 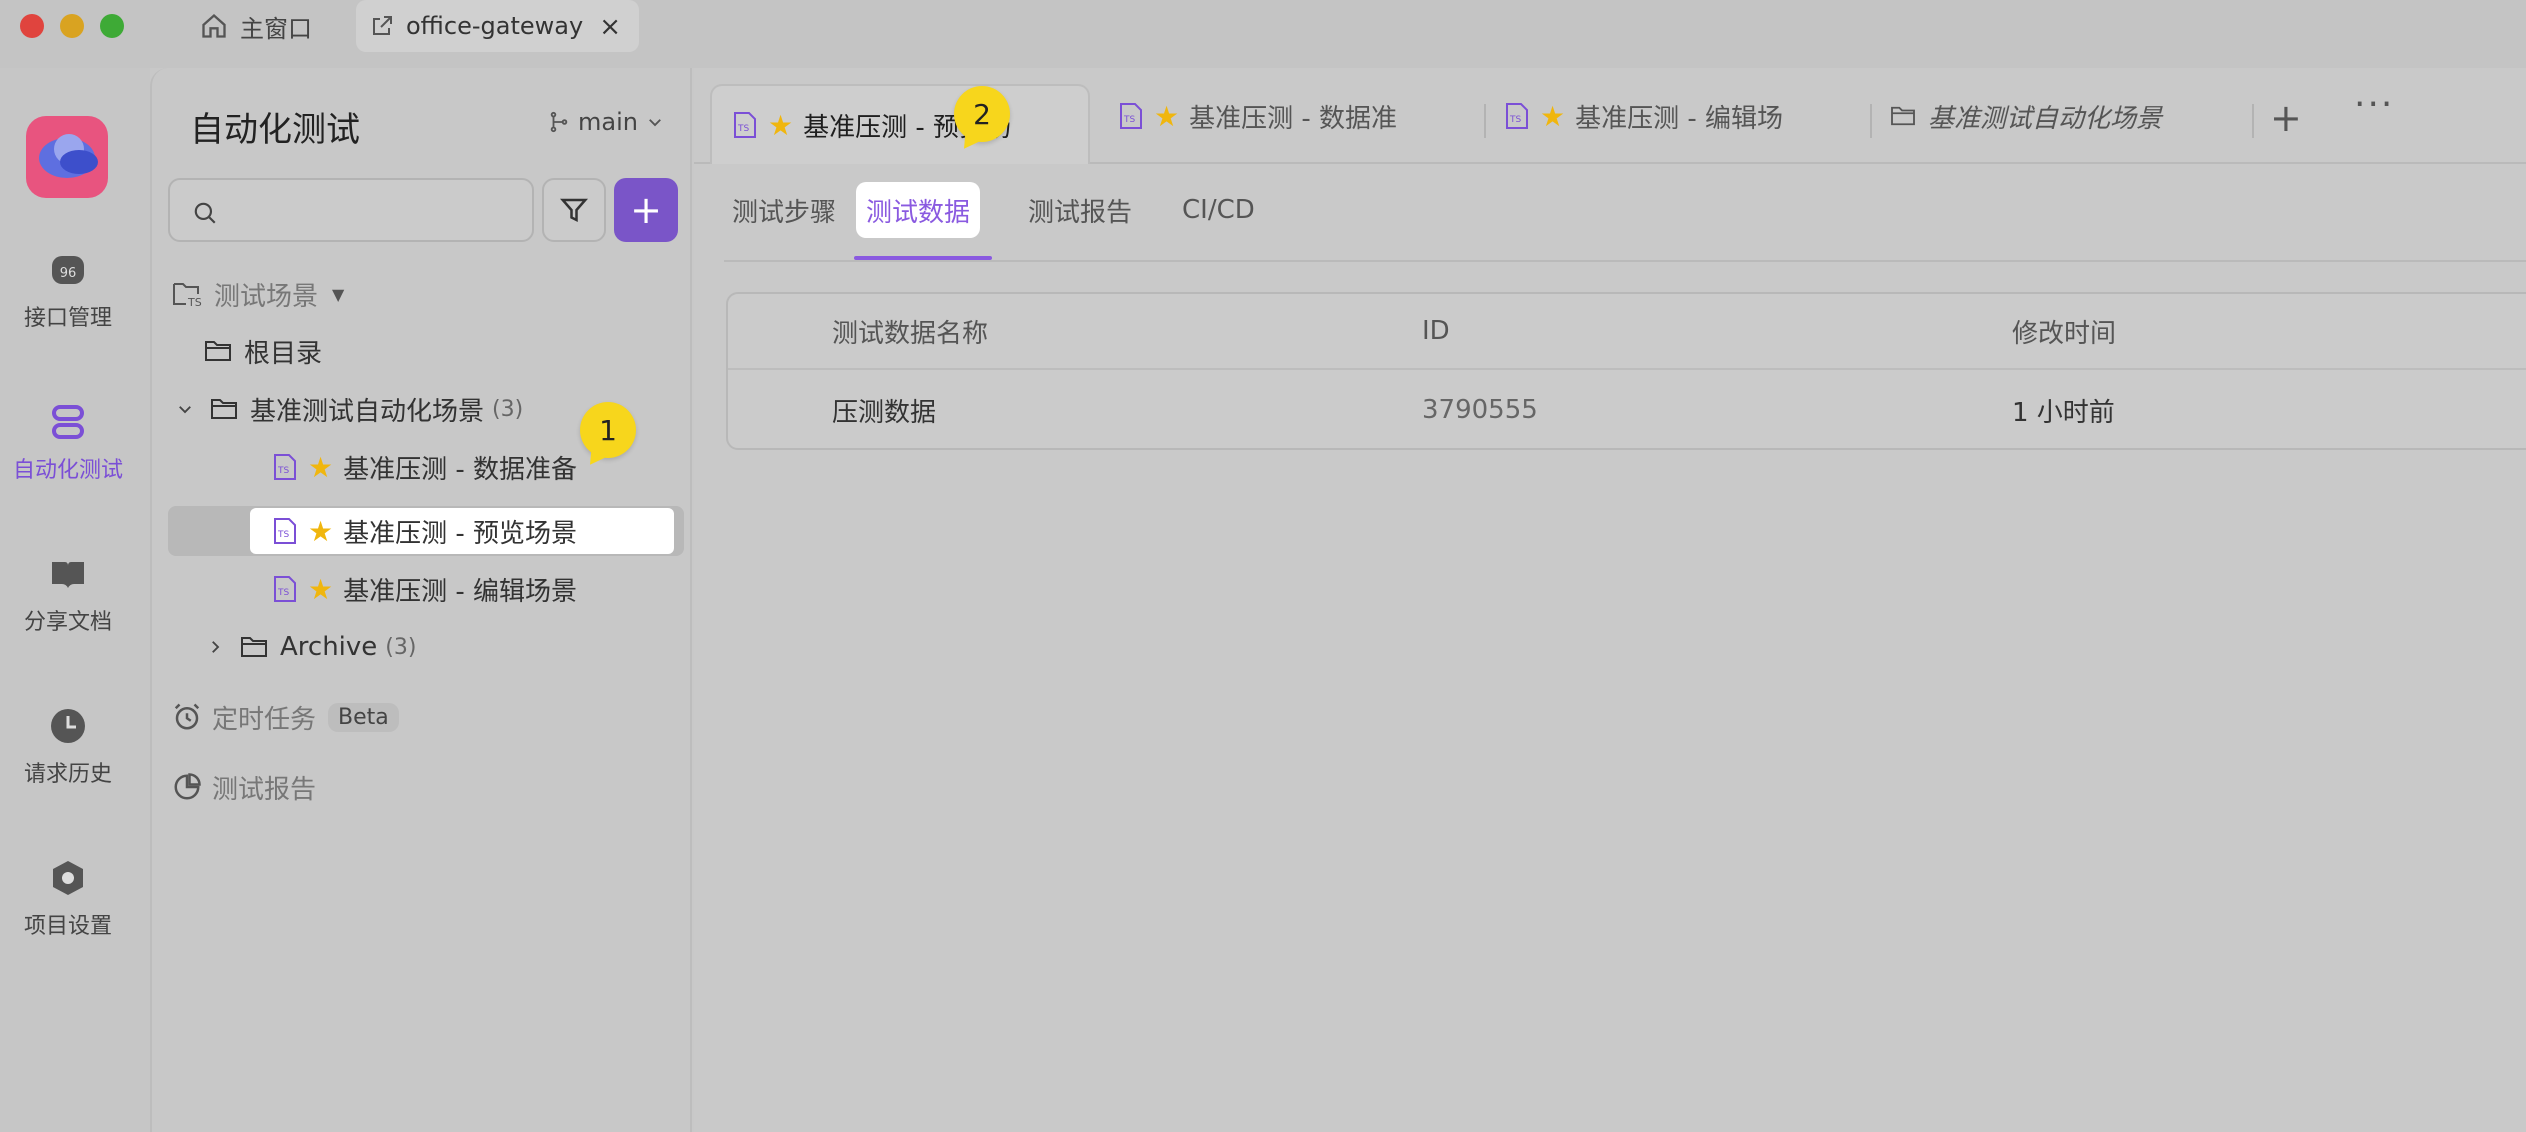 I want to click on column-header: 修改时间, so click(x=2064, y=331).